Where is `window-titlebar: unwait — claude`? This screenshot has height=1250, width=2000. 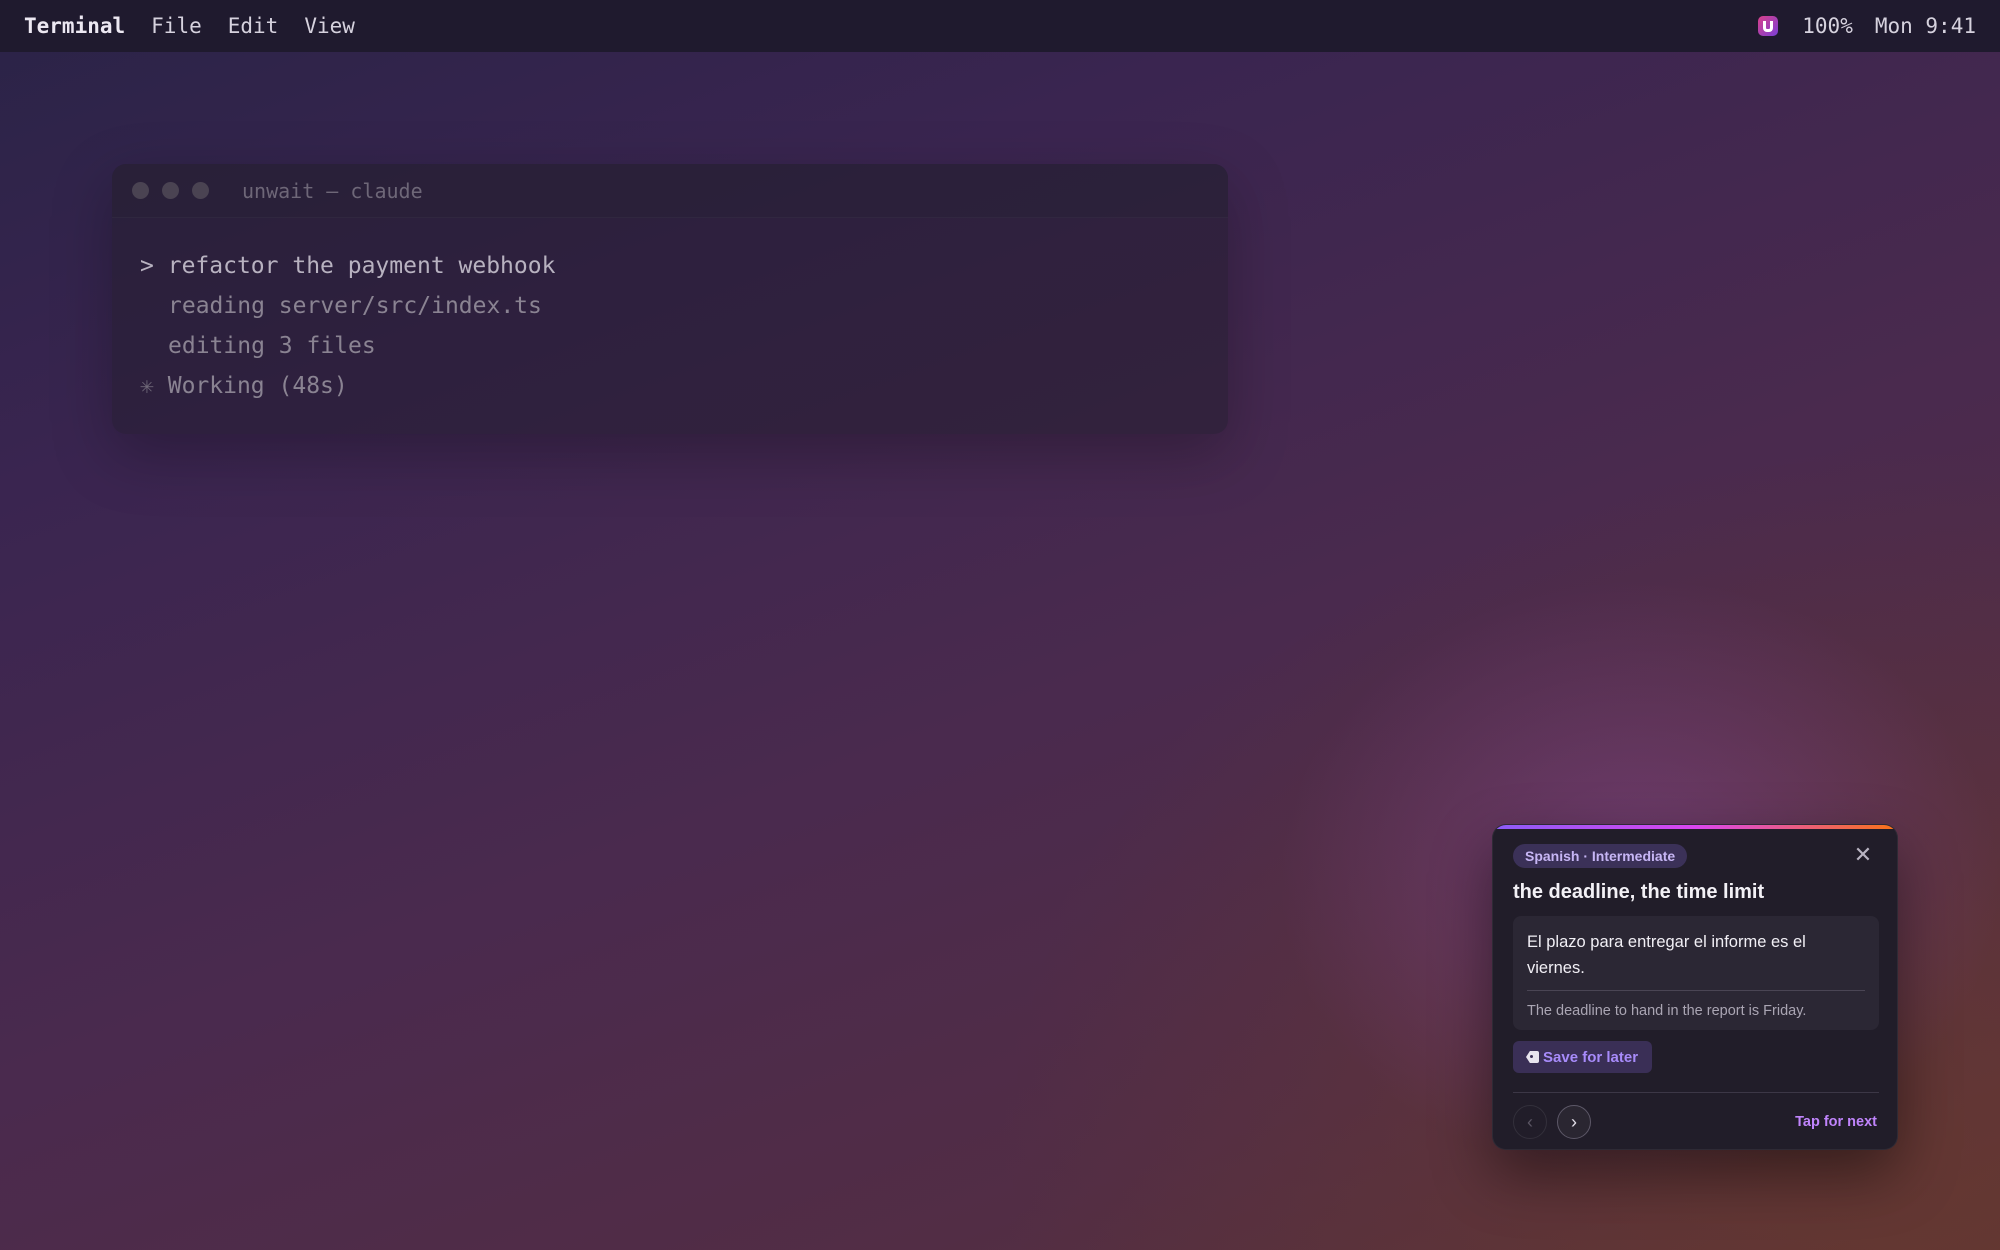 window-titlebar: unwait — claude is located at coordinates (670, 191).